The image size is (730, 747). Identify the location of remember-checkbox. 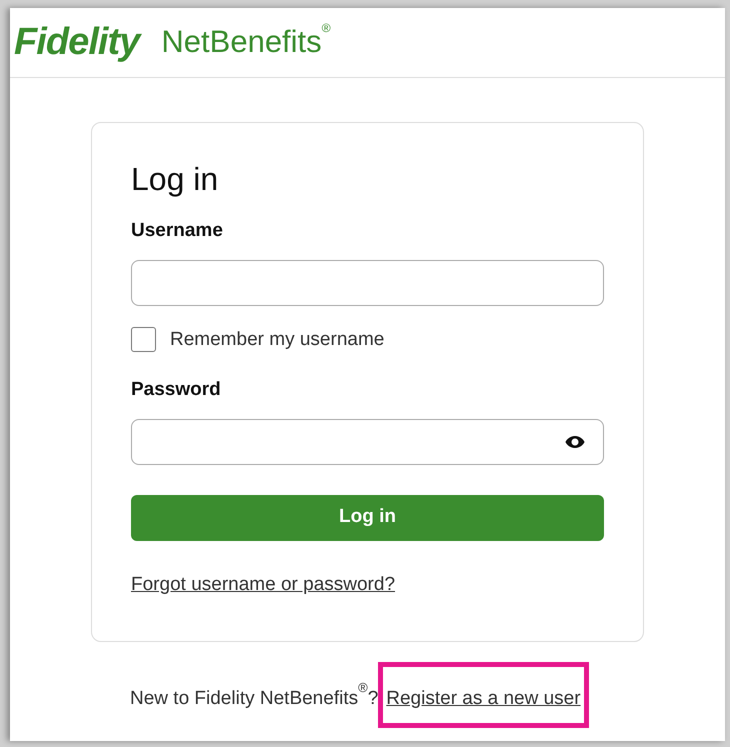
(143, 339).